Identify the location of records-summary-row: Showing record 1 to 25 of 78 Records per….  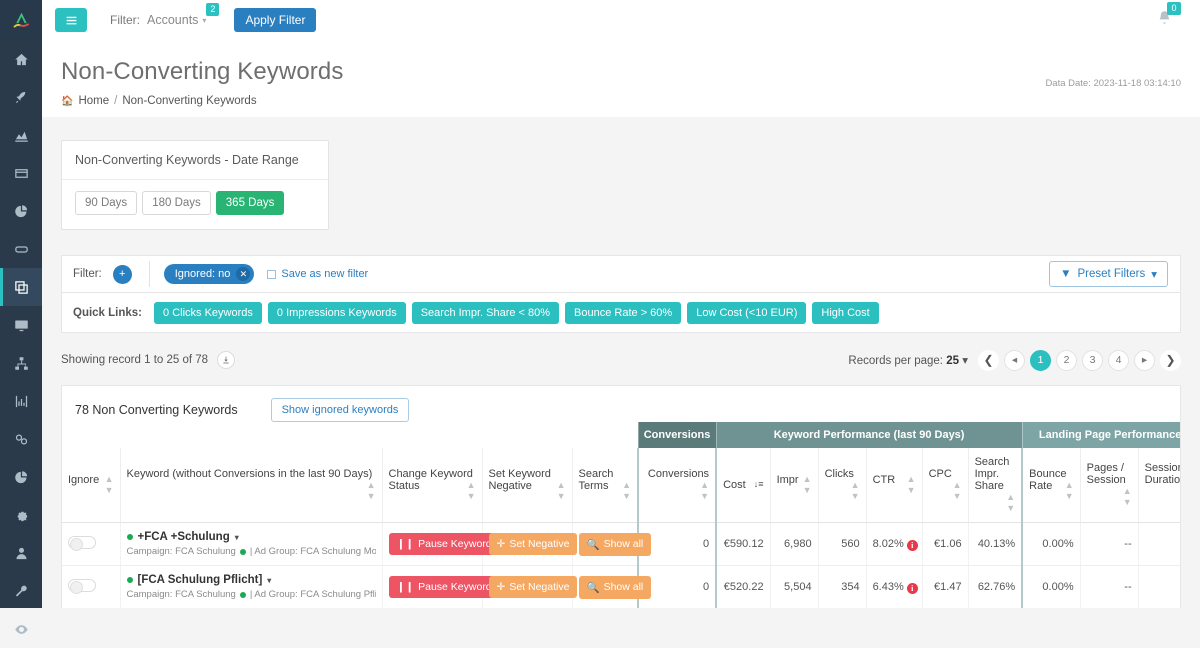
(621, 360).